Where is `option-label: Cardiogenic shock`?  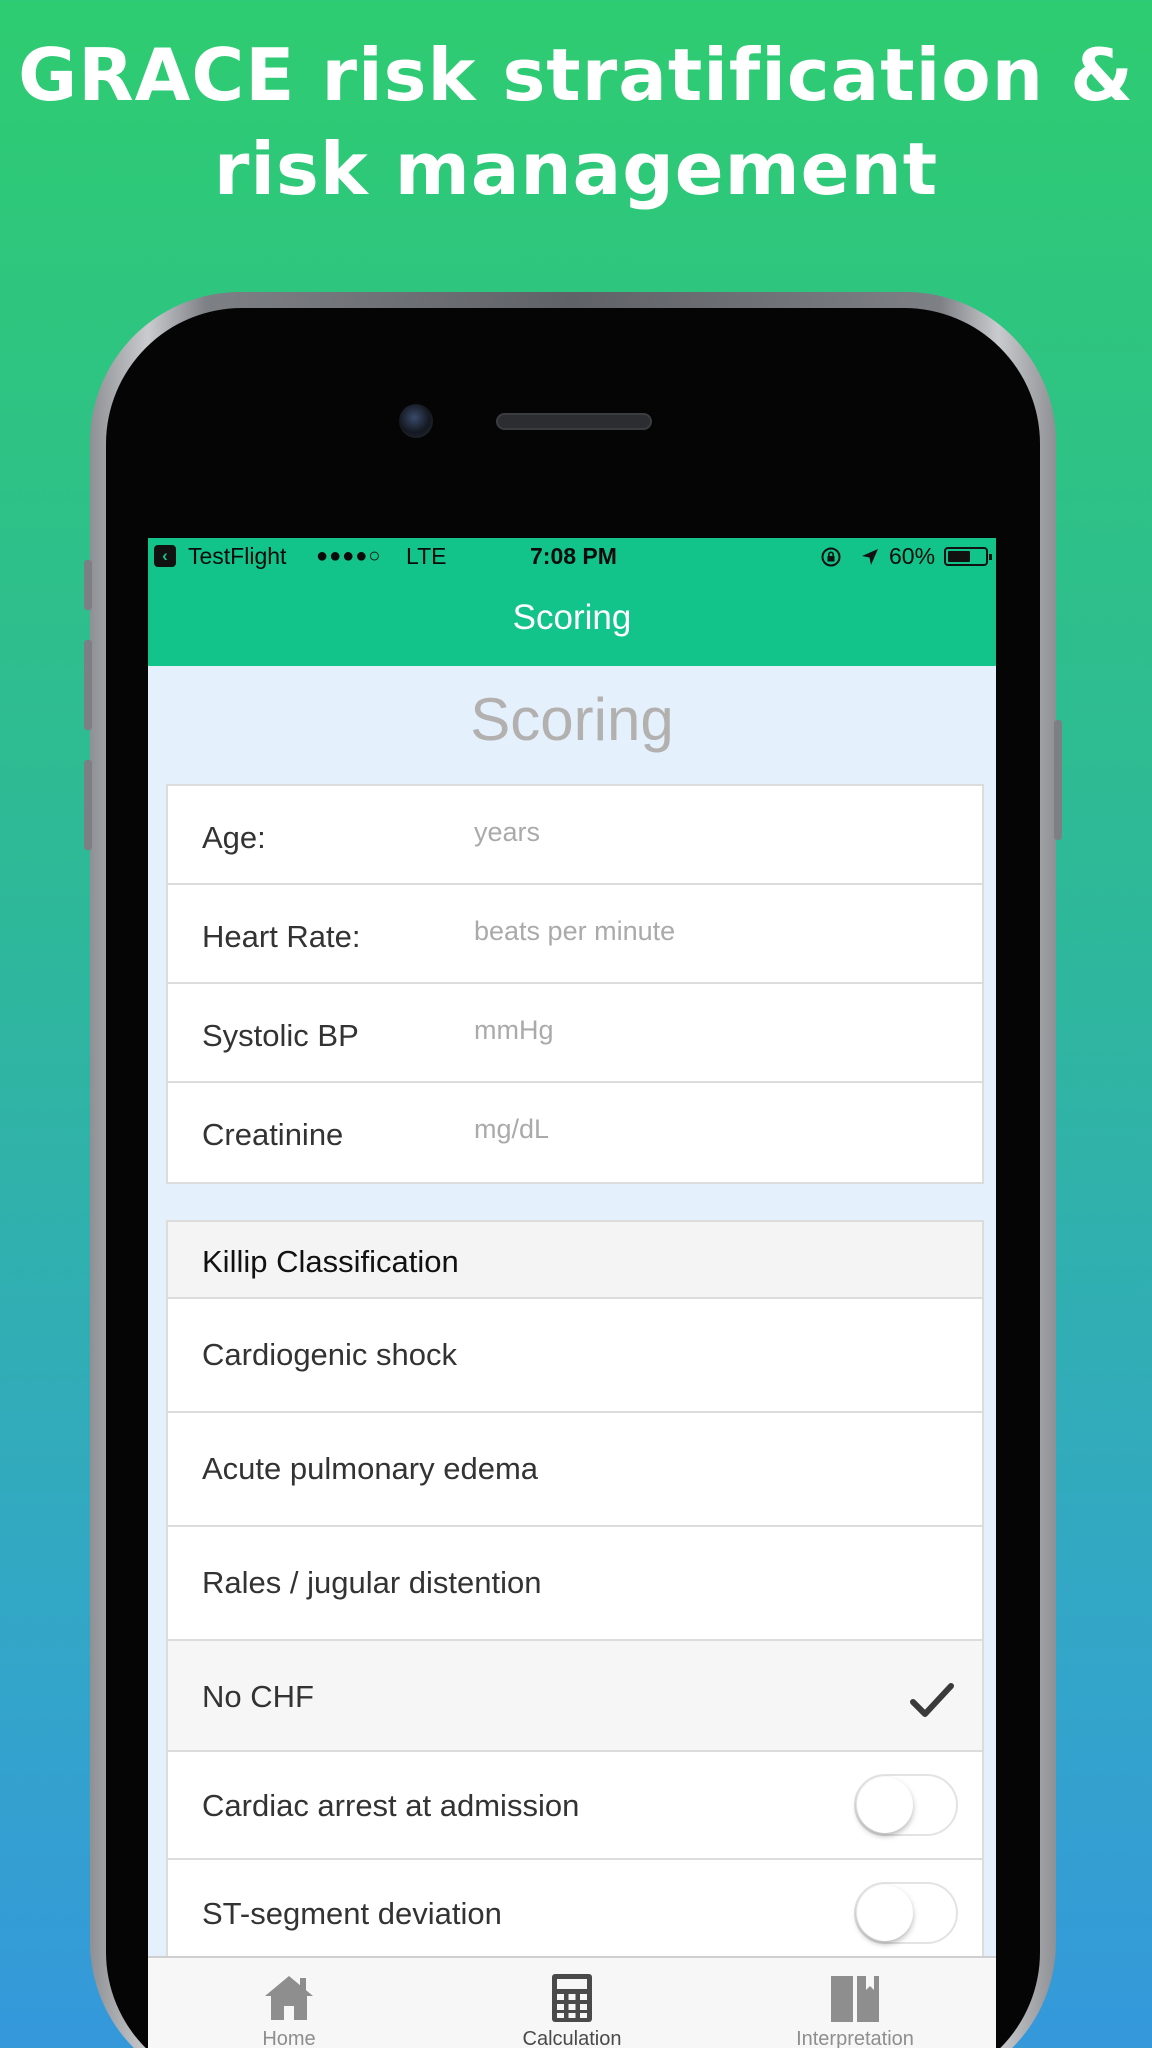
option-label: Cardiogenic shock is located at coordinates (330, 1354).